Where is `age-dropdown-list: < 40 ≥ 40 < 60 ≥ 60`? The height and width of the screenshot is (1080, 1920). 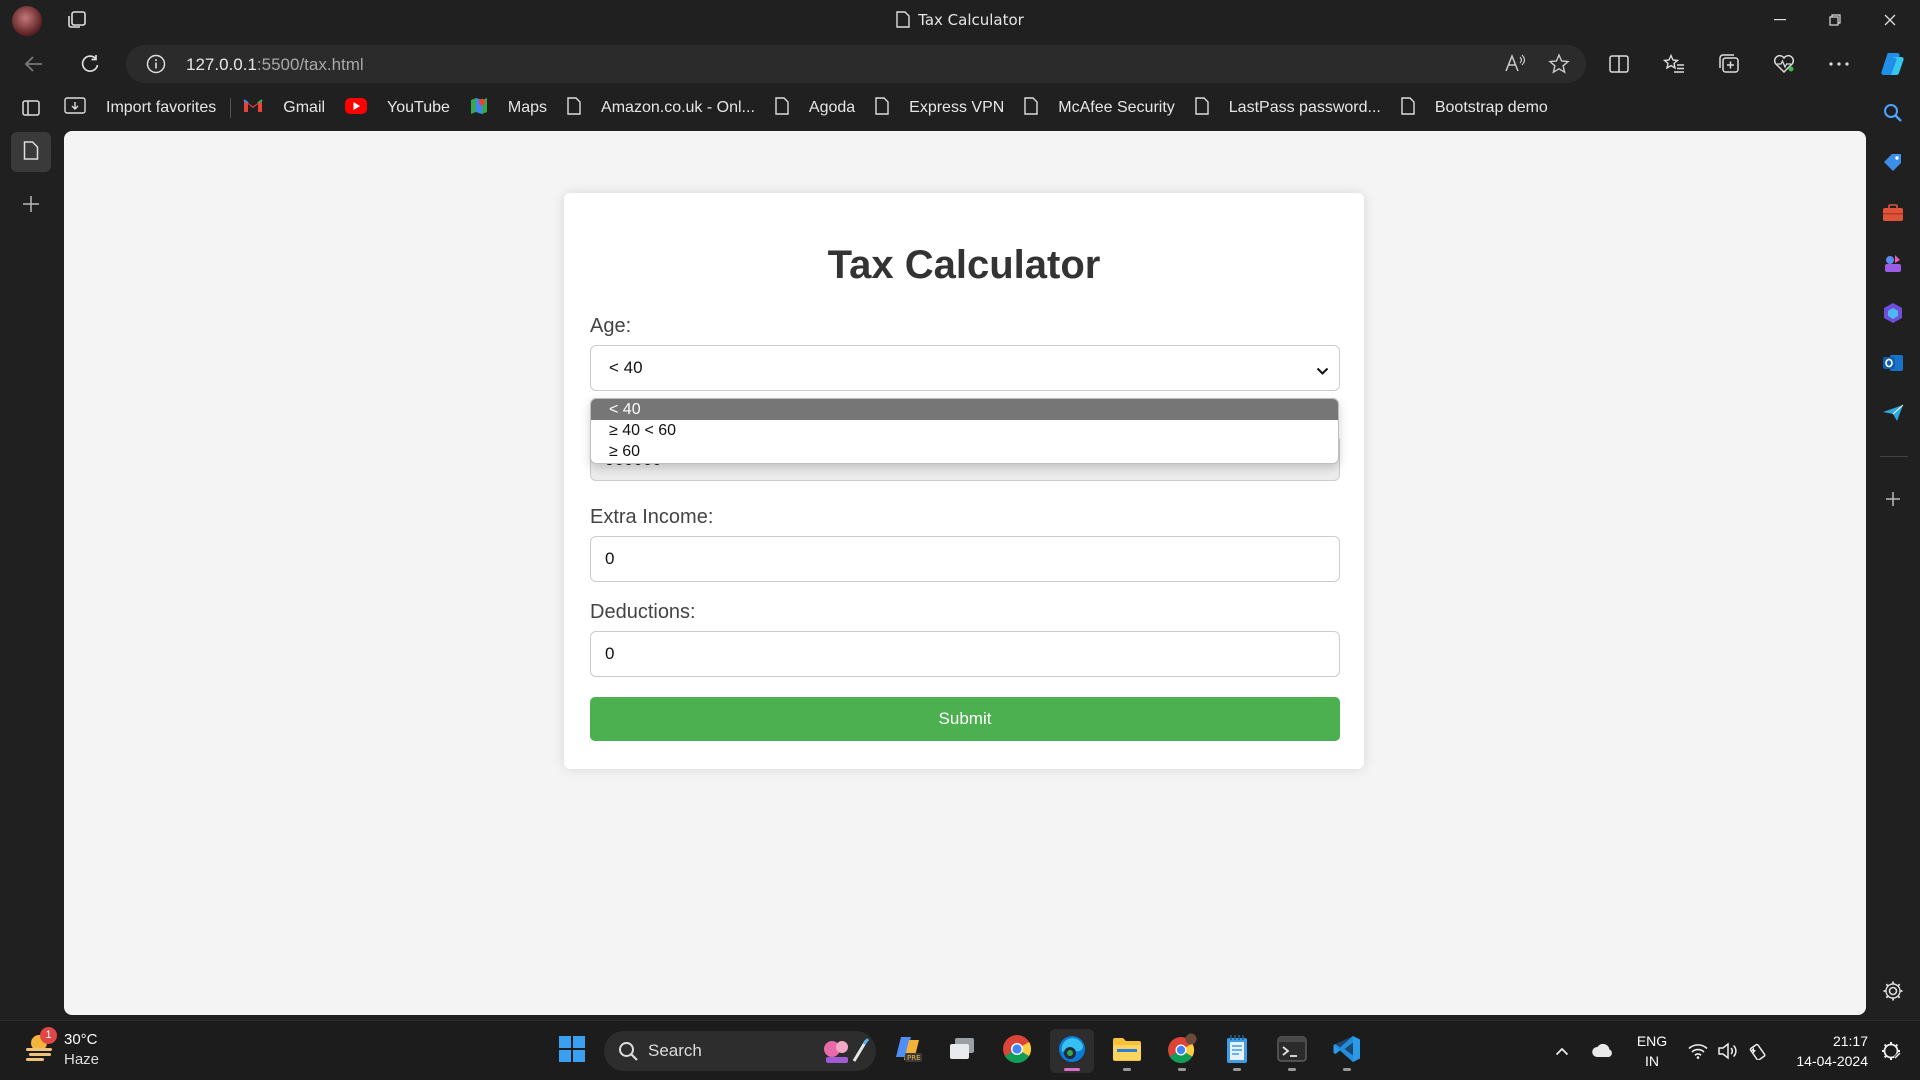 age-dropdown-list: < 40 ≥ 40 < 60 ≥ 60 is located at coordinates (964, 431).